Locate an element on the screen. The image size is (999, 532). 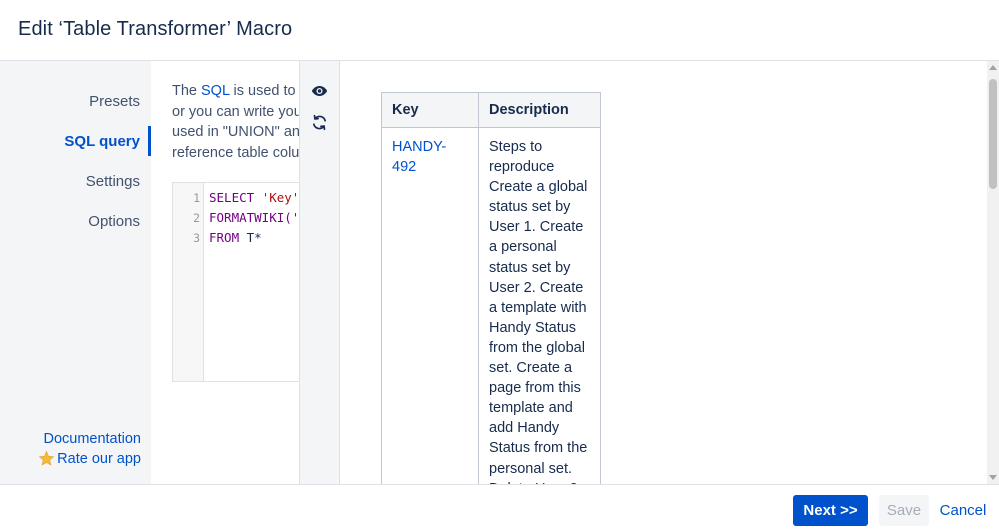
cancel-button: Cancel is located at coordinates (963, 510).